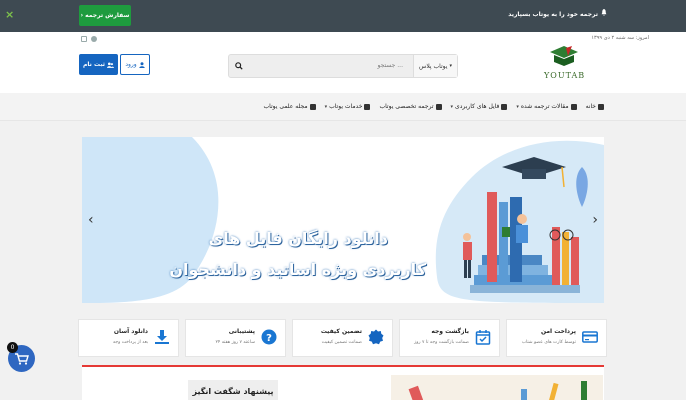  What do you see at coordinates (131, 64) in the screenshot?
I see `login-label: ورود` at bounding box center [131, 64].